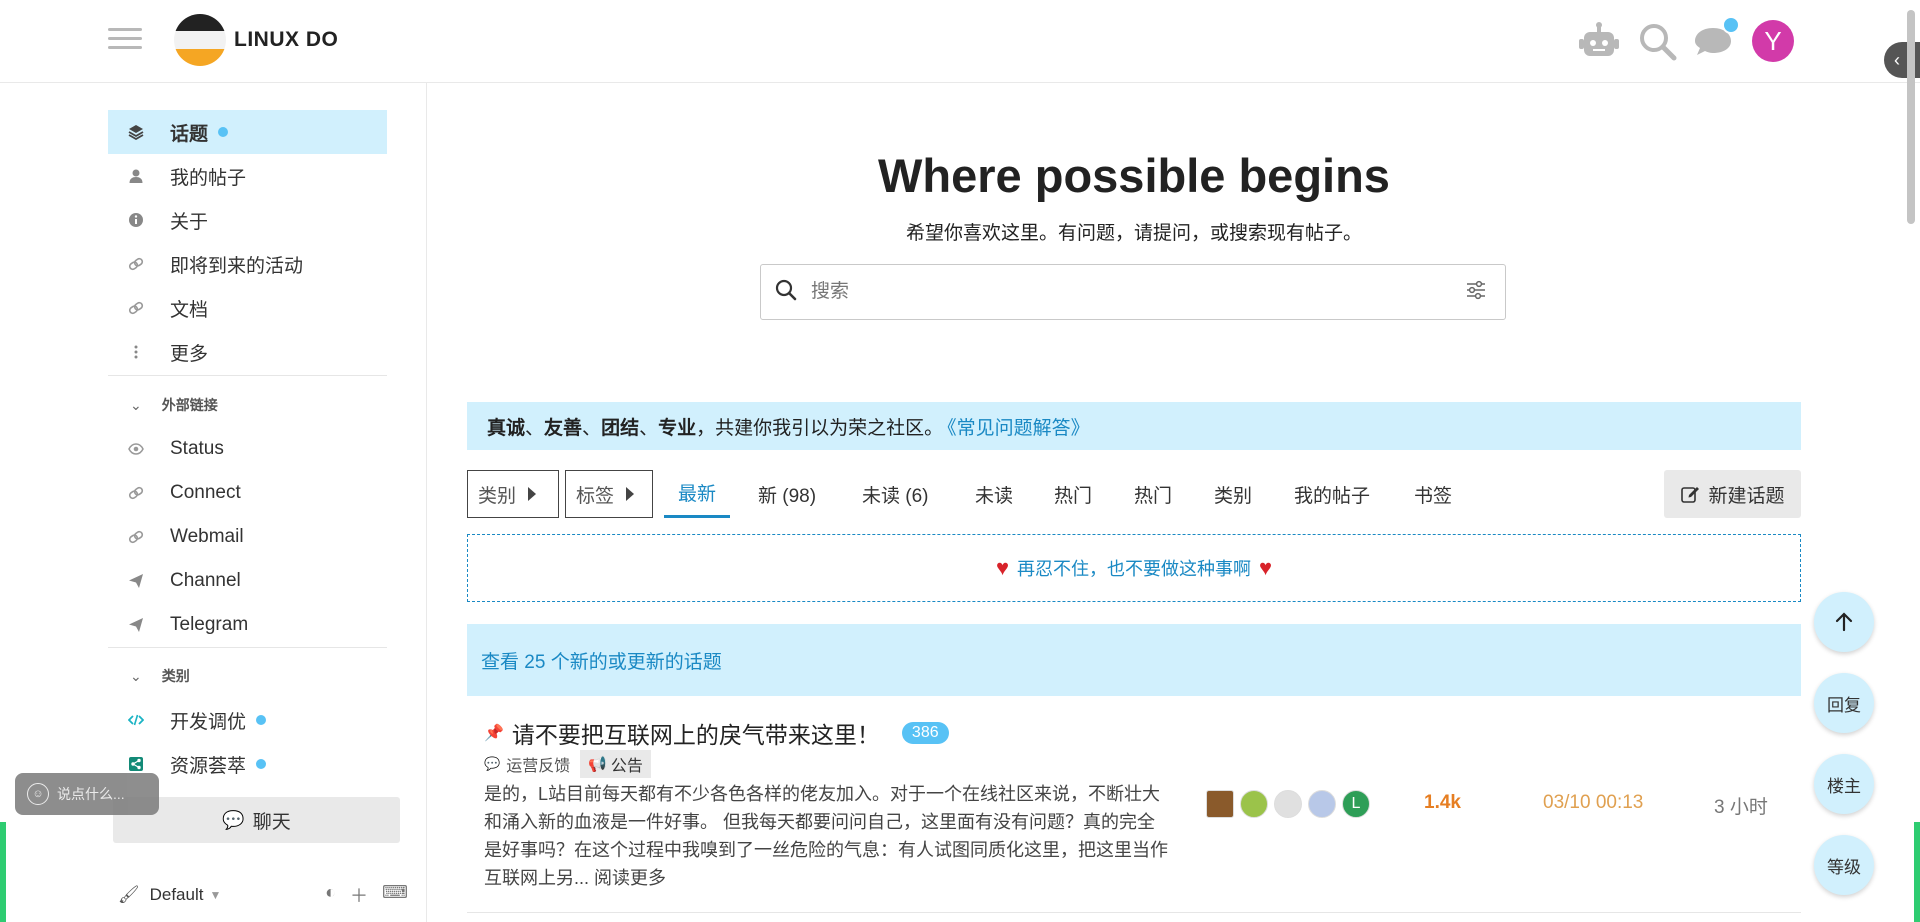 This screenshot has height=922, width=1920. Describe the element at coordinates (359, 895) in the screenshot. I see `plus-icon: ＋` at that location.